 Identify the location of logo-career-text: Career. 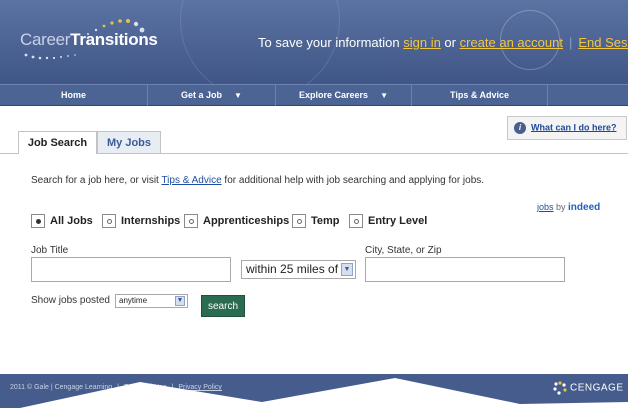
(45, 39).